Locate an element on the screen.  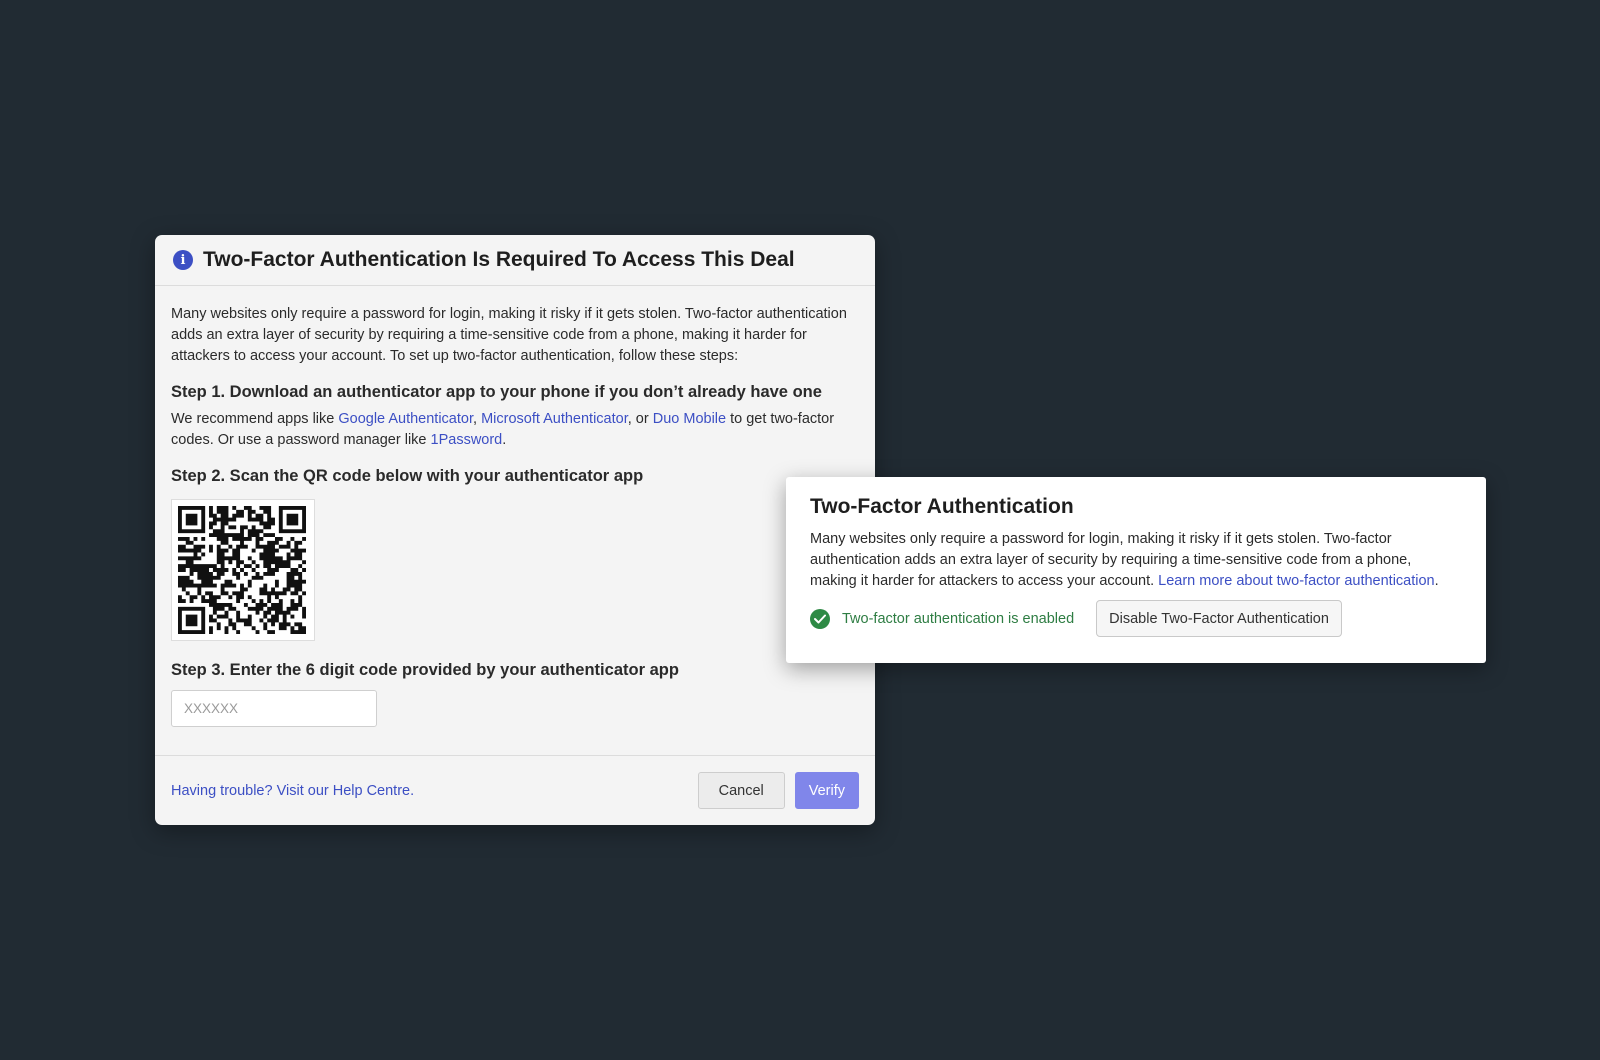
card-title: Two-Factor Authentication is located at coordinates (942, 506).